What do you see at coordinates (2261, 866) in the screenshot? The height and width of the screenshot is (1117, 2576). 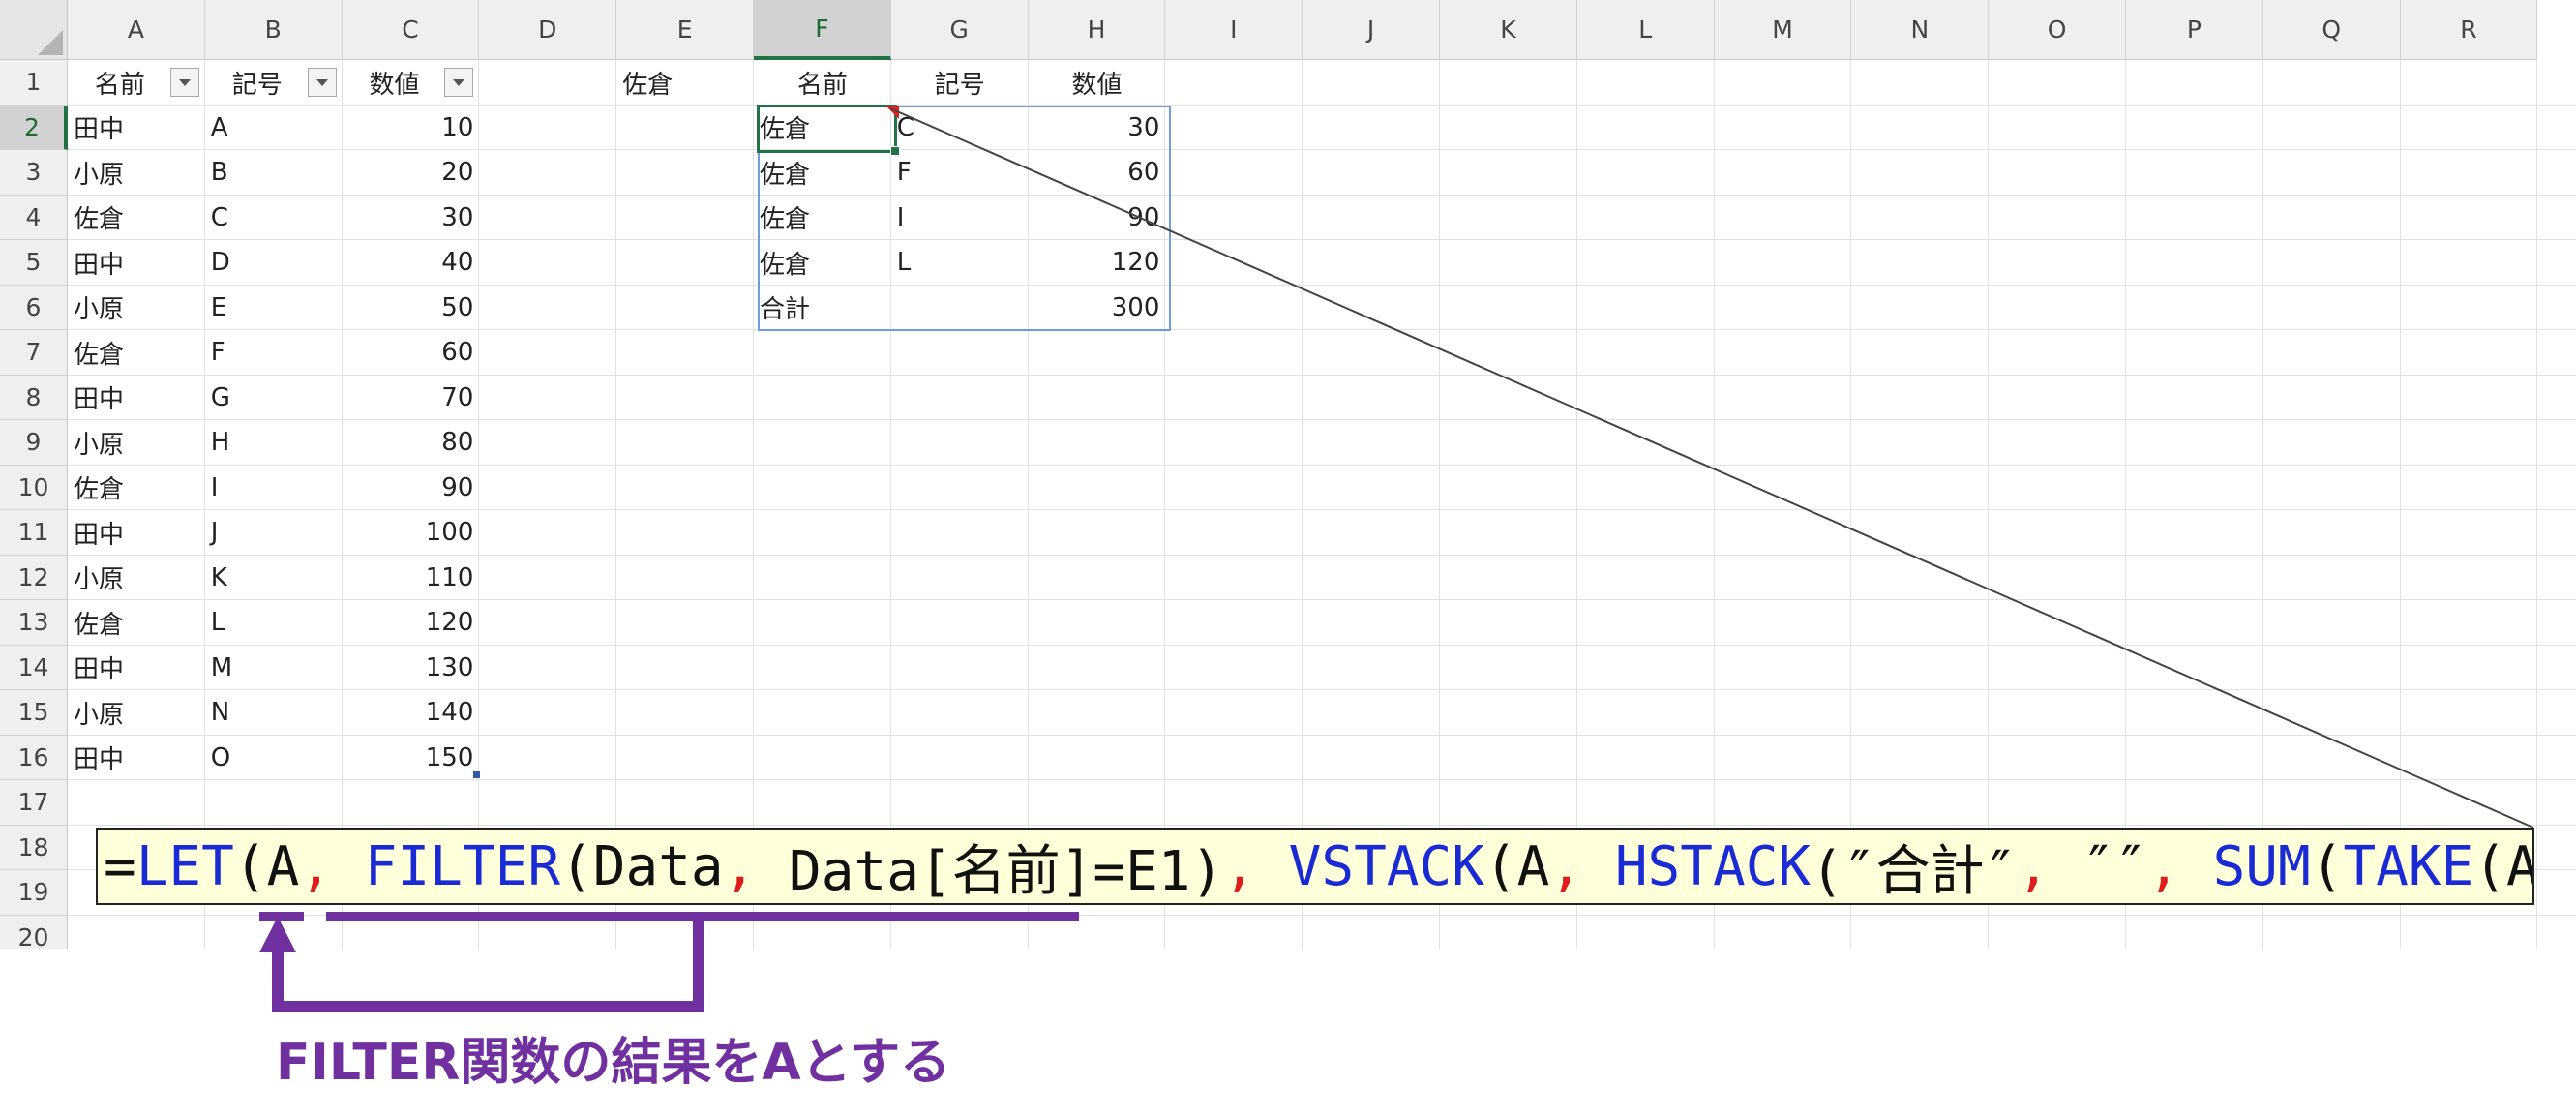 I see `formula-function-name: SUM` at bounding box center [2261, 866].